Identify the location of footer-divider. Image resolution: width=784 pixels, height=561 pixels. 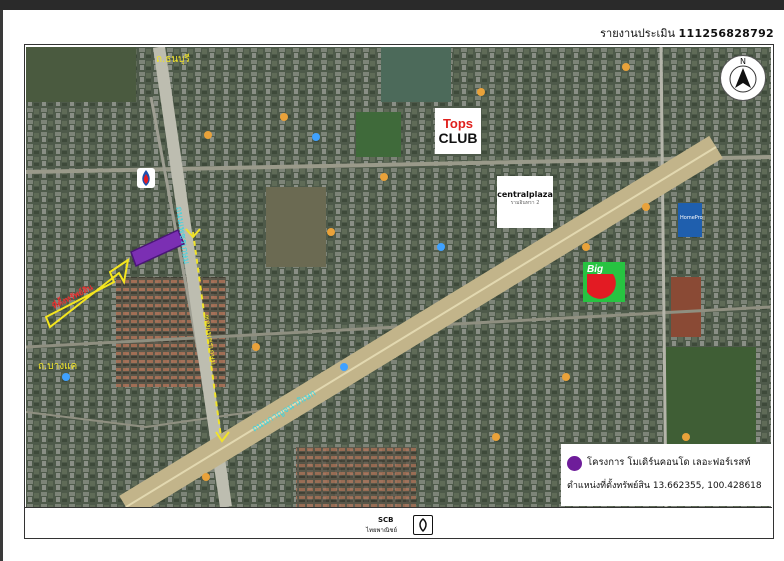
(398, 507).